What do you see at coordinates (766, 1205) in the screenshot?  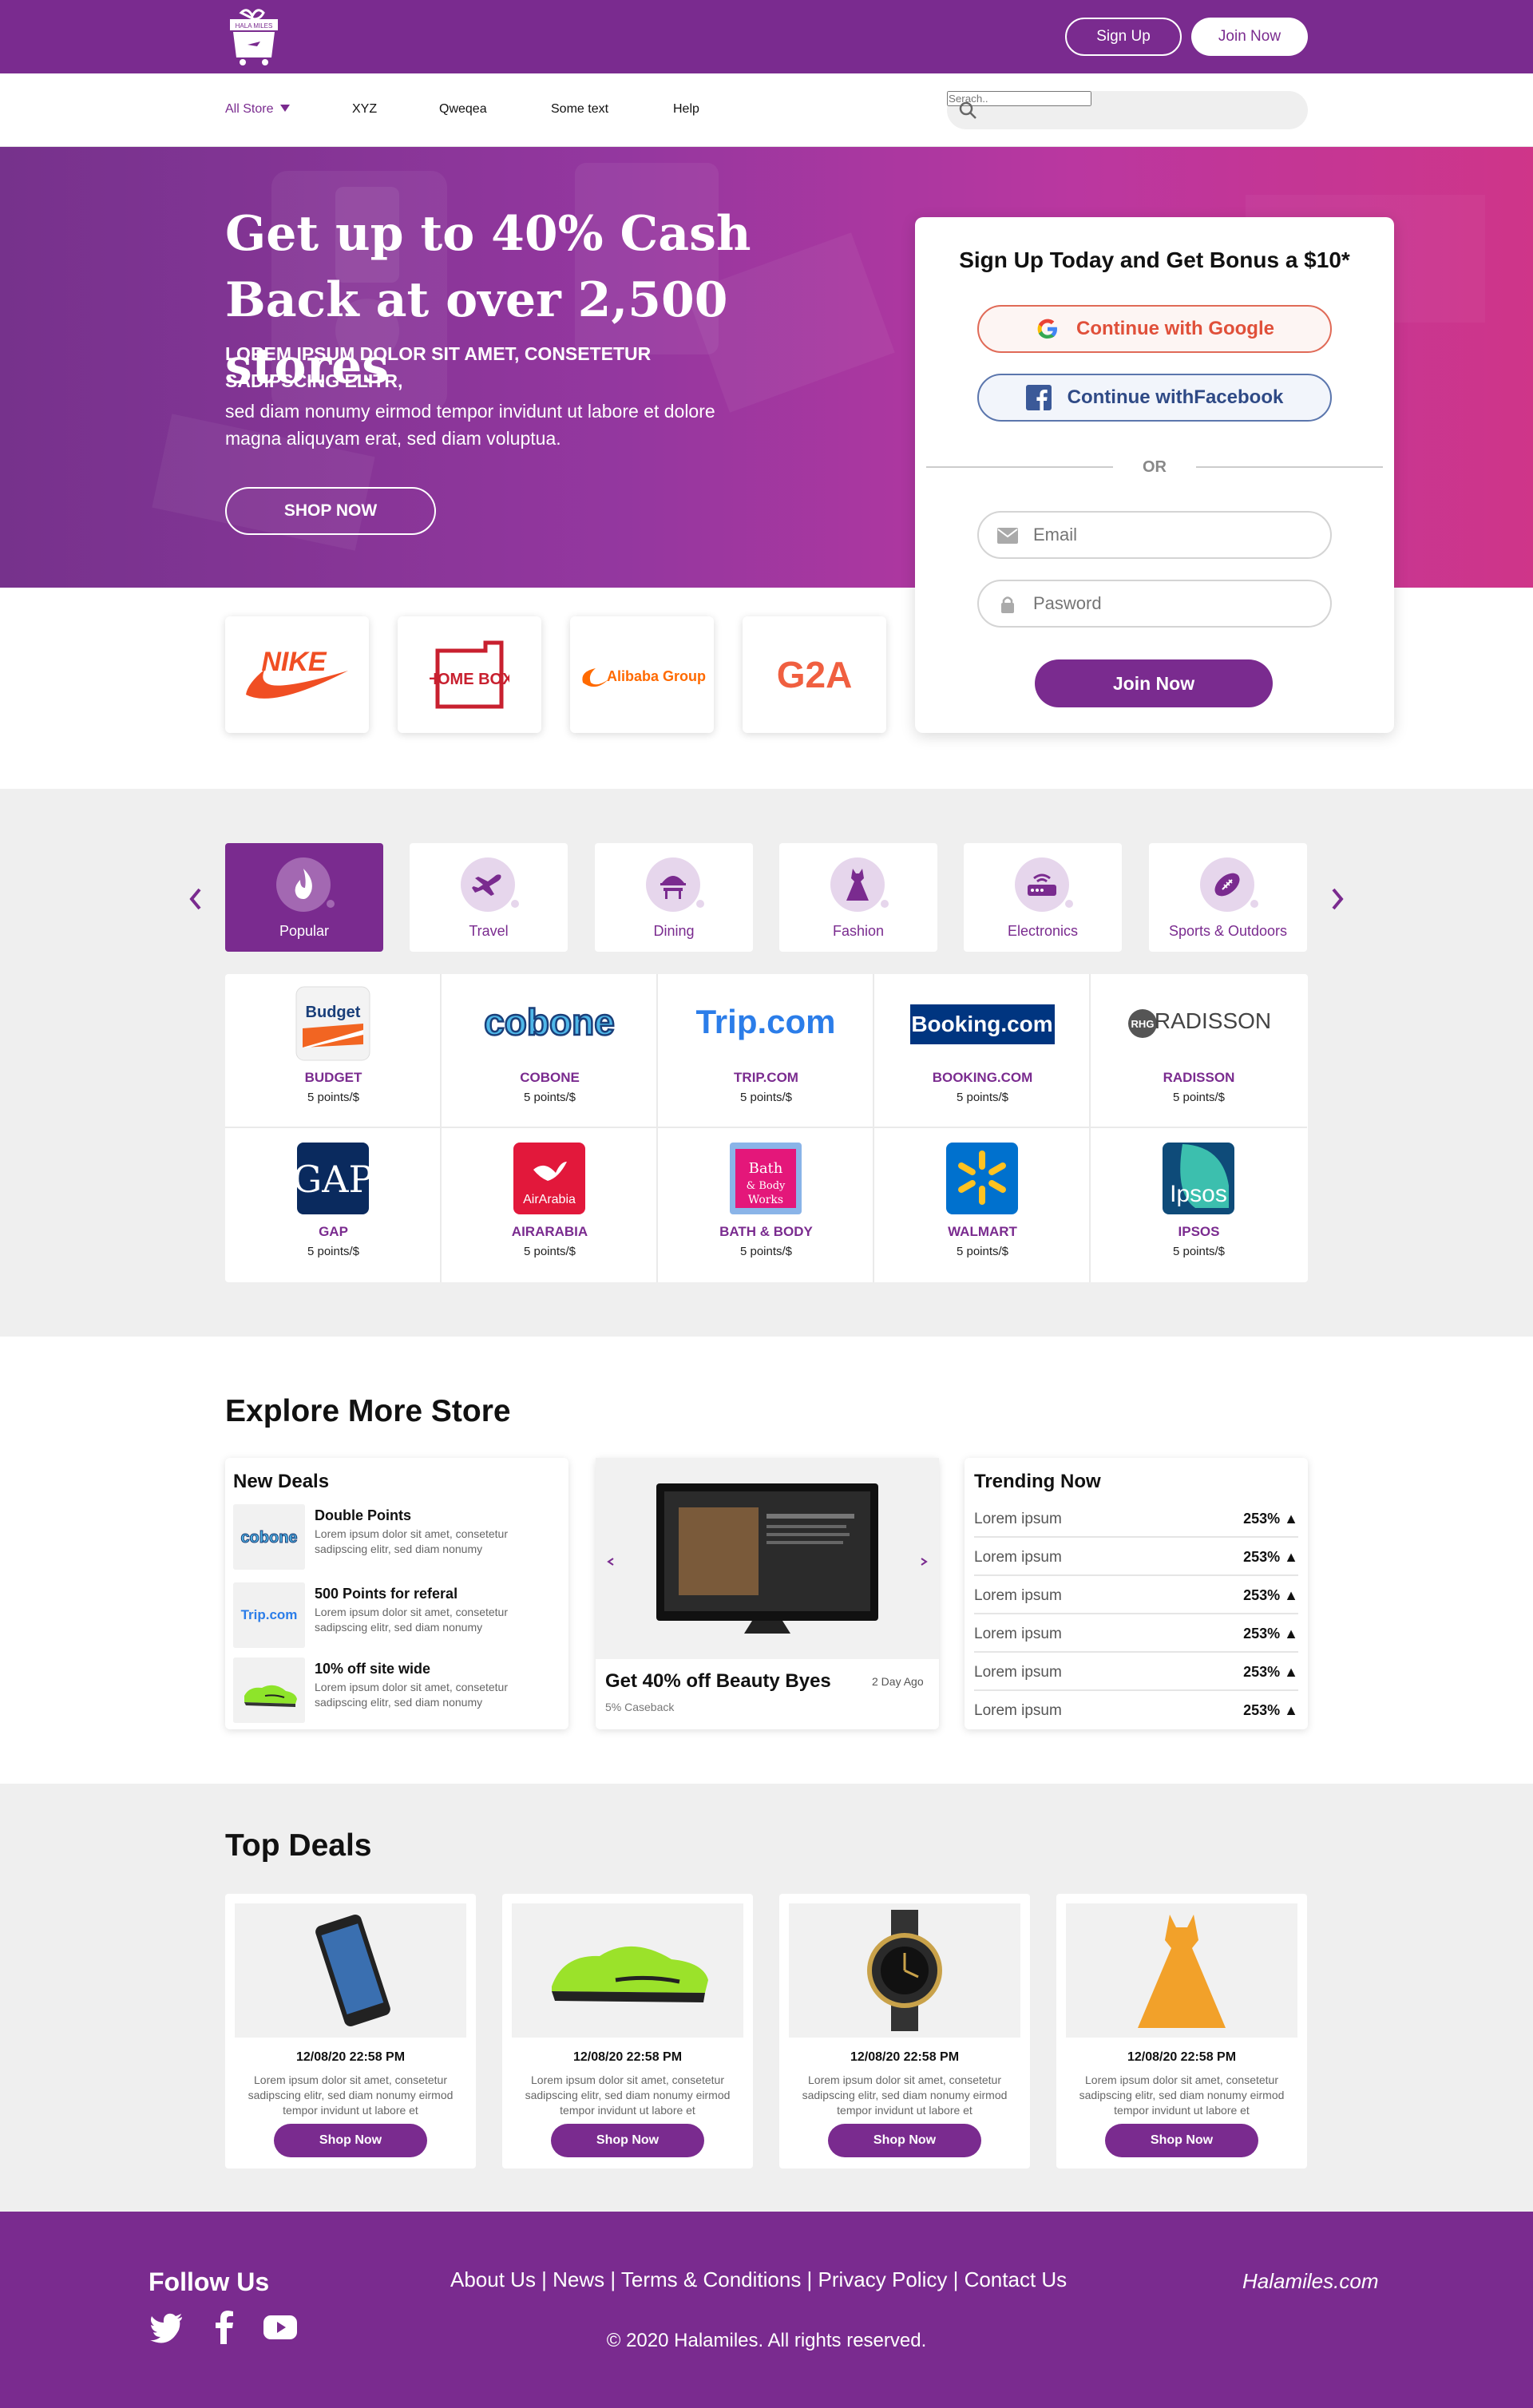 I see `store-card-bath-body: Bath & Body Works BATH & BODY 5 points/$` at bounding box center [766, 1205].